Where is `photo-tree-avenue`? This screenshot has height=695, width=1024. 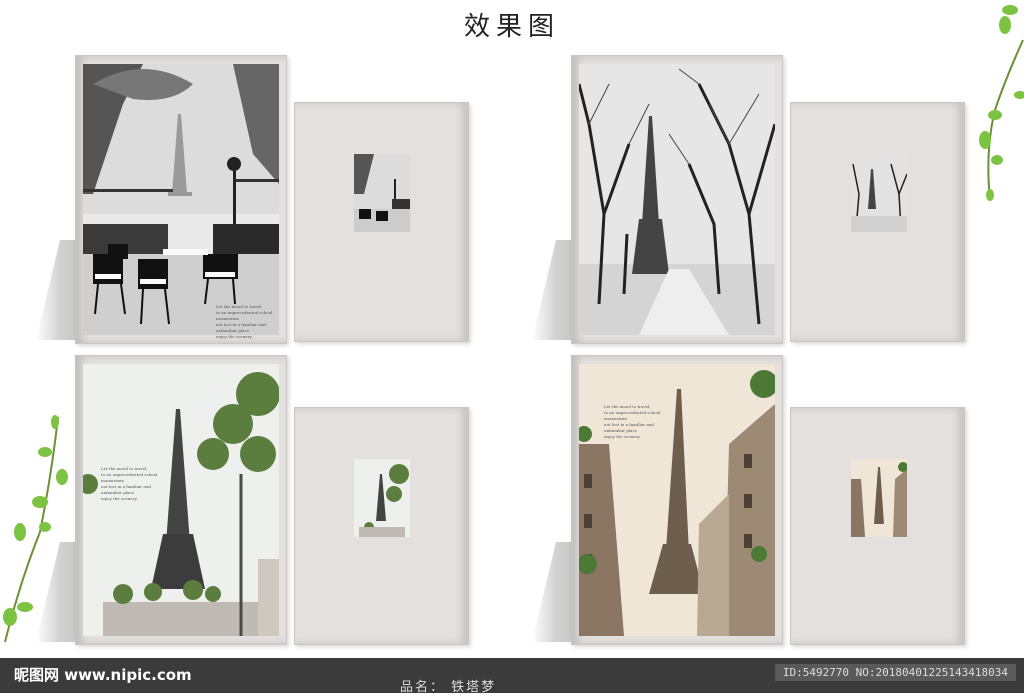
photo-tree-avenue is located at coordinates (677, 199).